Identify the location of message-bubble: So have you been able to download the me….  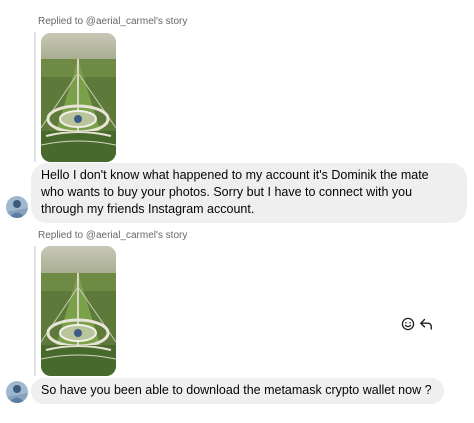
(237, 391).